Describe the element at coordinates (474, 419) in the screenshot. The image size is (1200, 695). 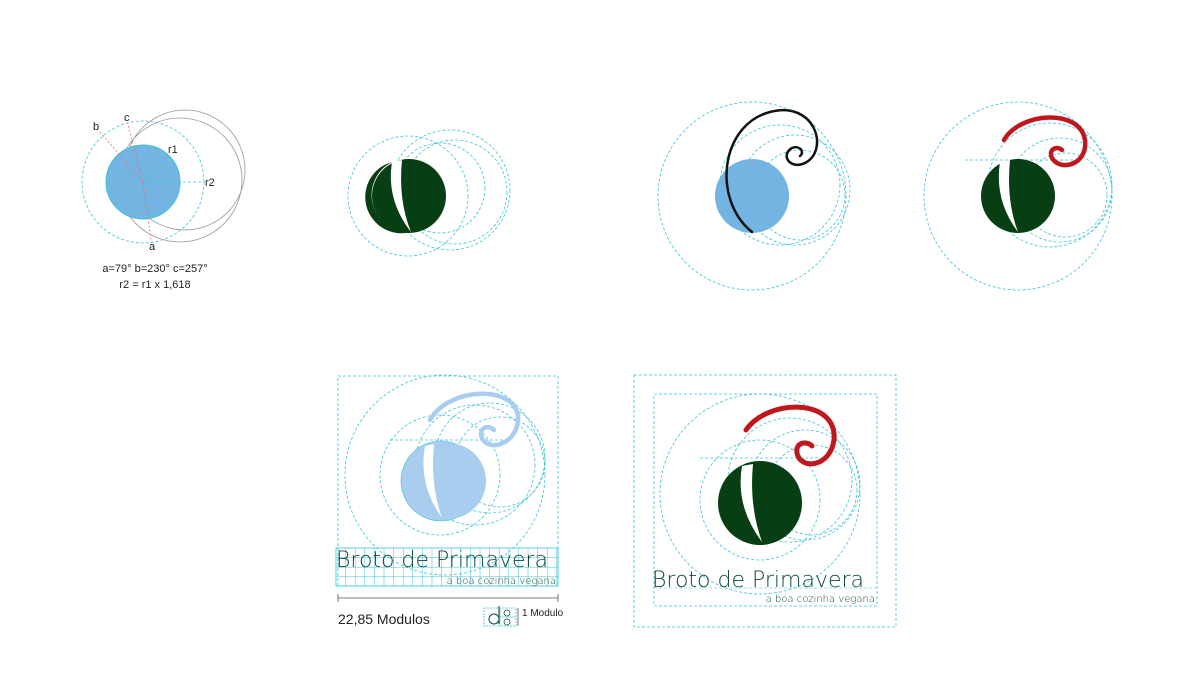
I see `pale-spiral` at that location.